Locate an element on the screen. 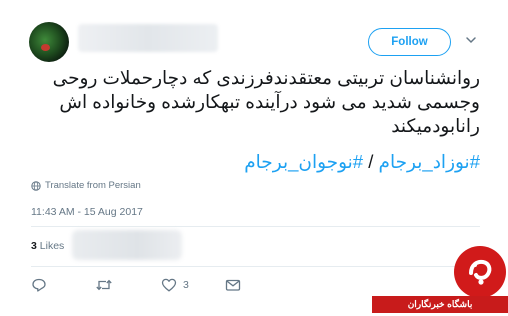  avatar is located at coordinates (49, 42).